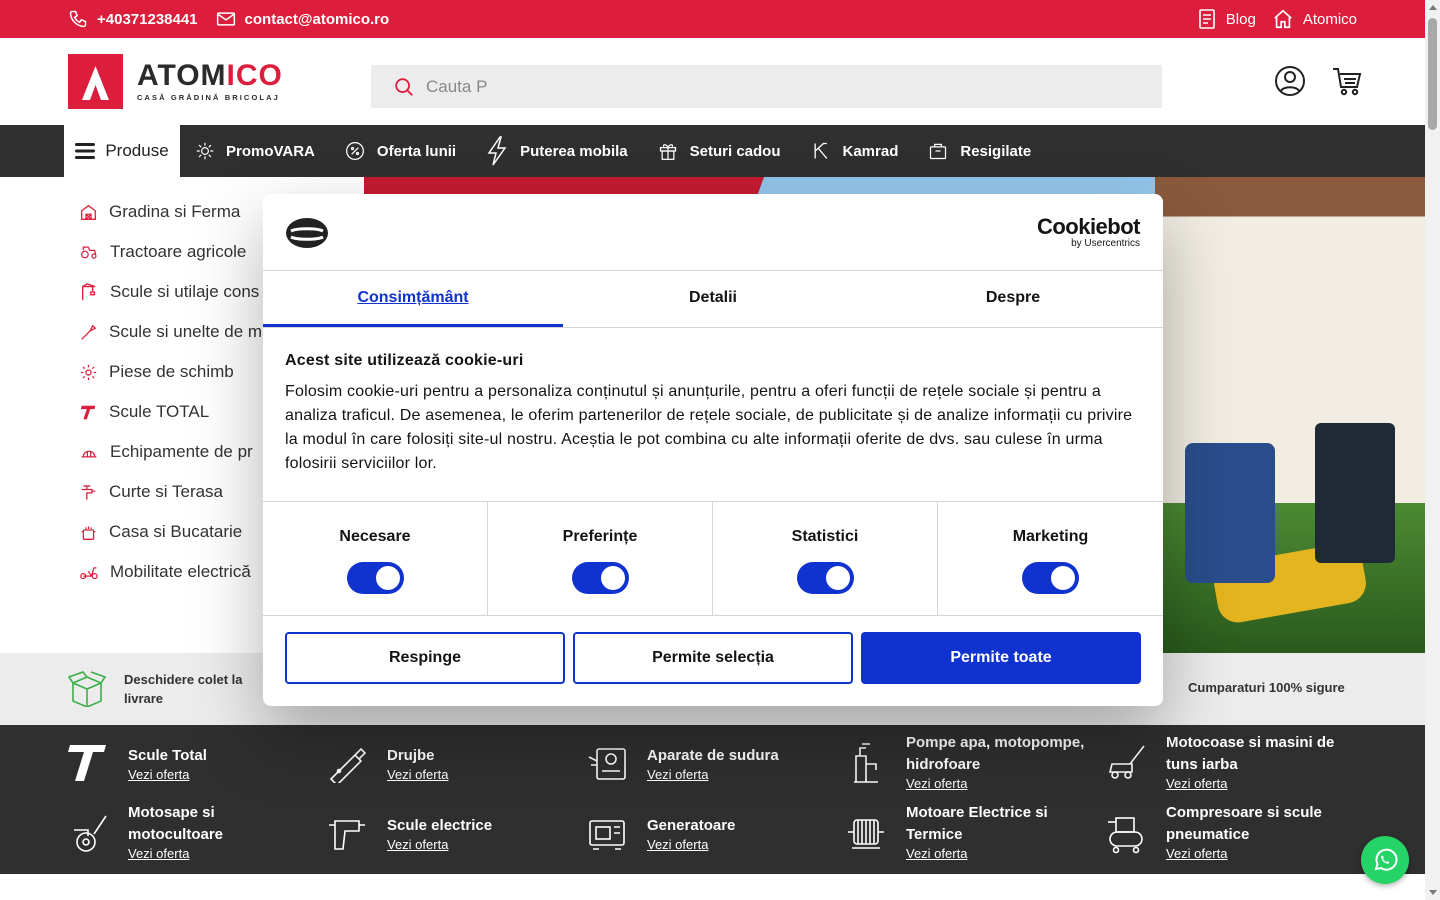 The height and width of the screenshot is (900, 1440). What do you see at coordinates (1088, 226) in the screenshot?
I see `cookiebot-name: Cookiebot` at bounding box center [1088, 226].